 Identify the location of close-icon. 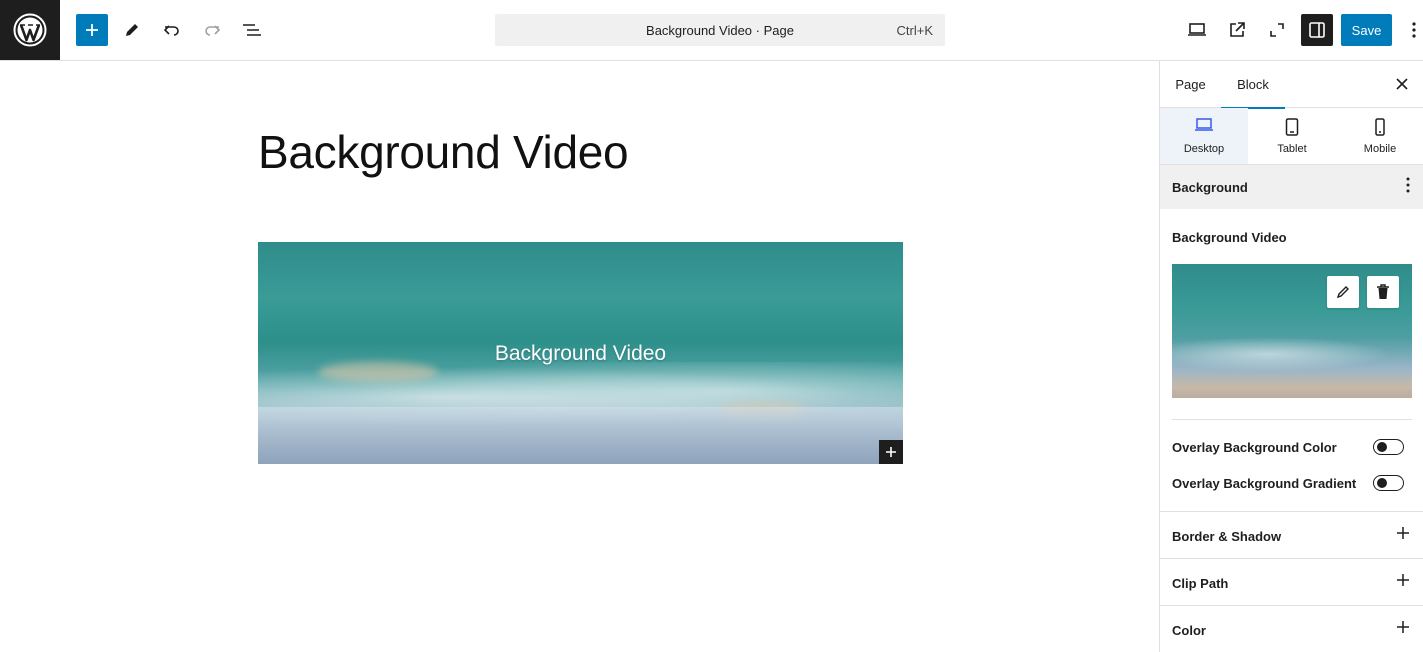
(1402, 84).